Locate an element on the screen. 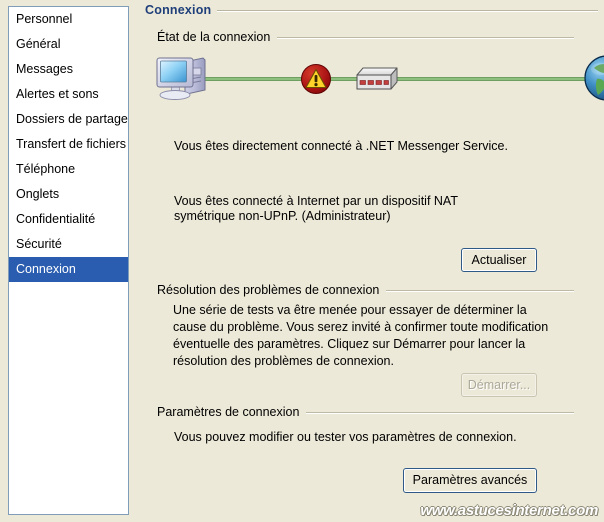 Image resolution: width=604 pixels, height=522 pixels. site-watermark: www.astucesinternet.com is located at coordinates (509, 510).